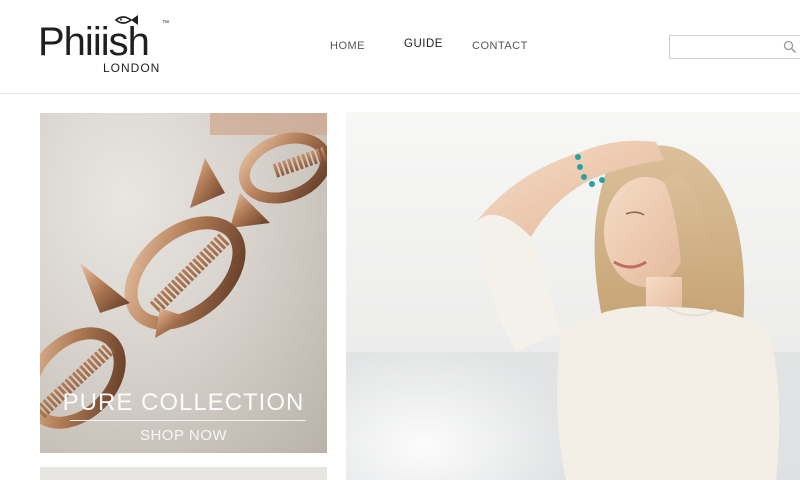 This screenshot has height=480, width=800. Describe the element at coordinates (126, 20) in the screenshot. I see `fish-logo-icon` at that location.